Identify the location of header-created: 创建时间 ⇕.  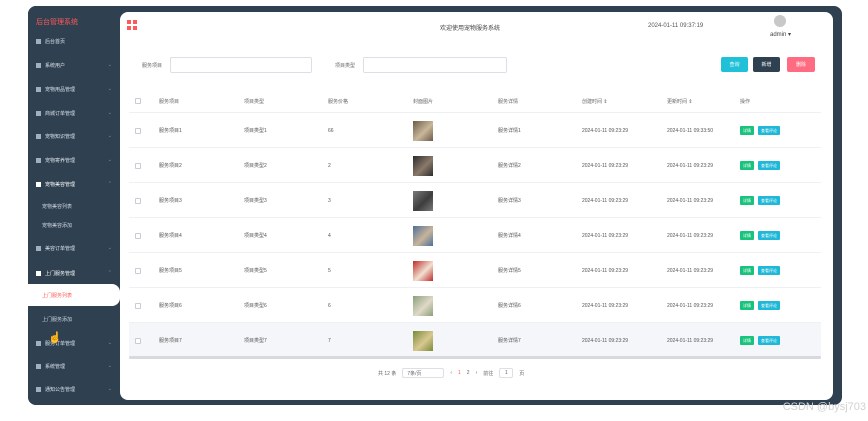
(595, 101).